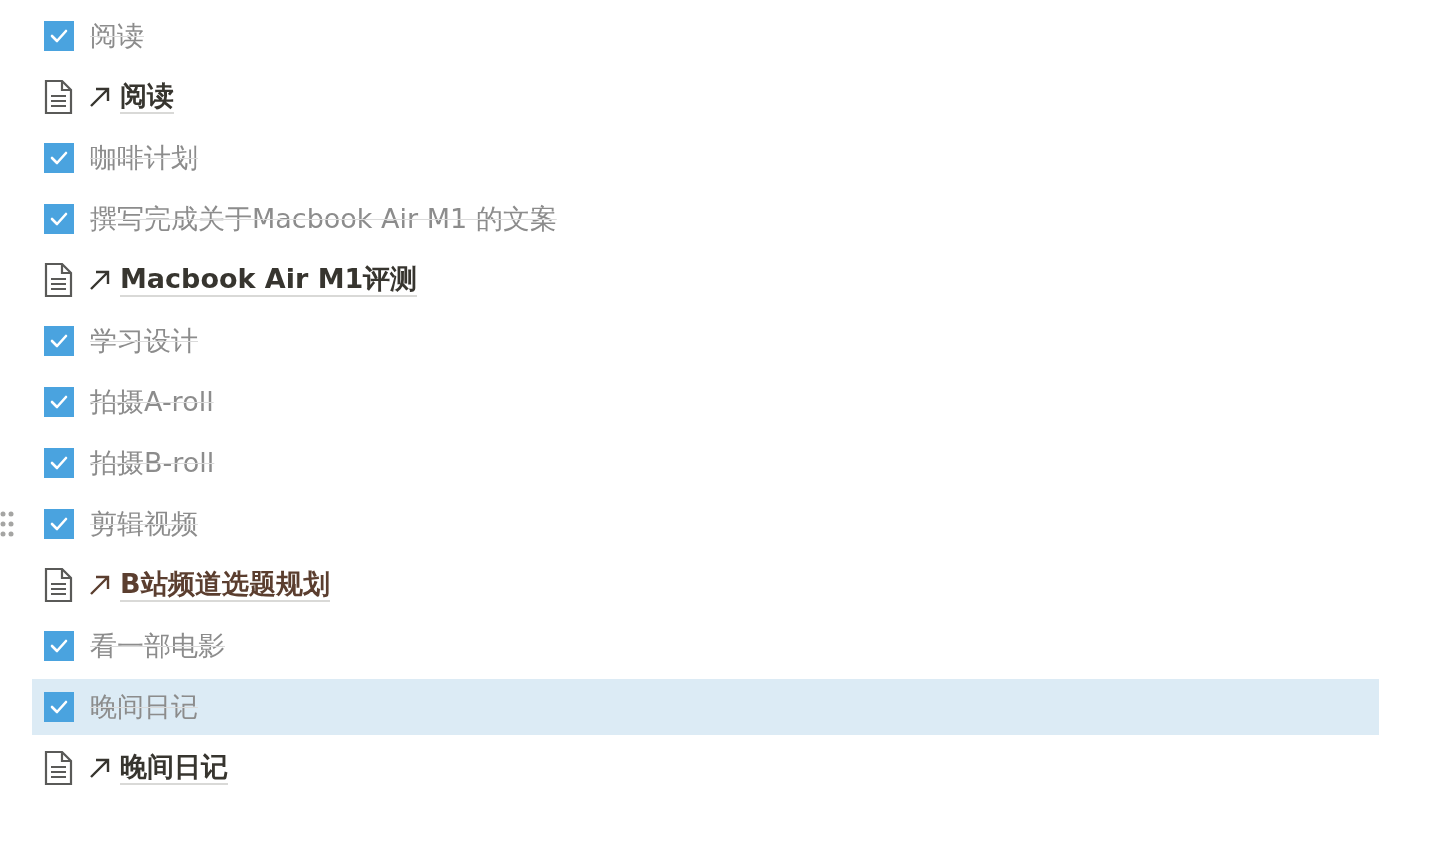  Describe the element at coordinates (225, 585) in the screenshot. I see `page-link: B站频道选题规划` at that location.